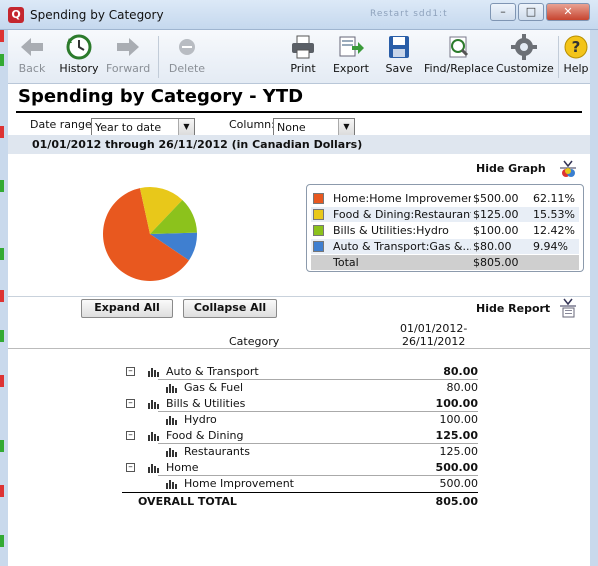 This screenshot has width=598, height=566. What do you see at coordinates (409, 14) in the screenshot?
I see `background-window-text: Restart sdd1:t` at bounding box center [409, 14].